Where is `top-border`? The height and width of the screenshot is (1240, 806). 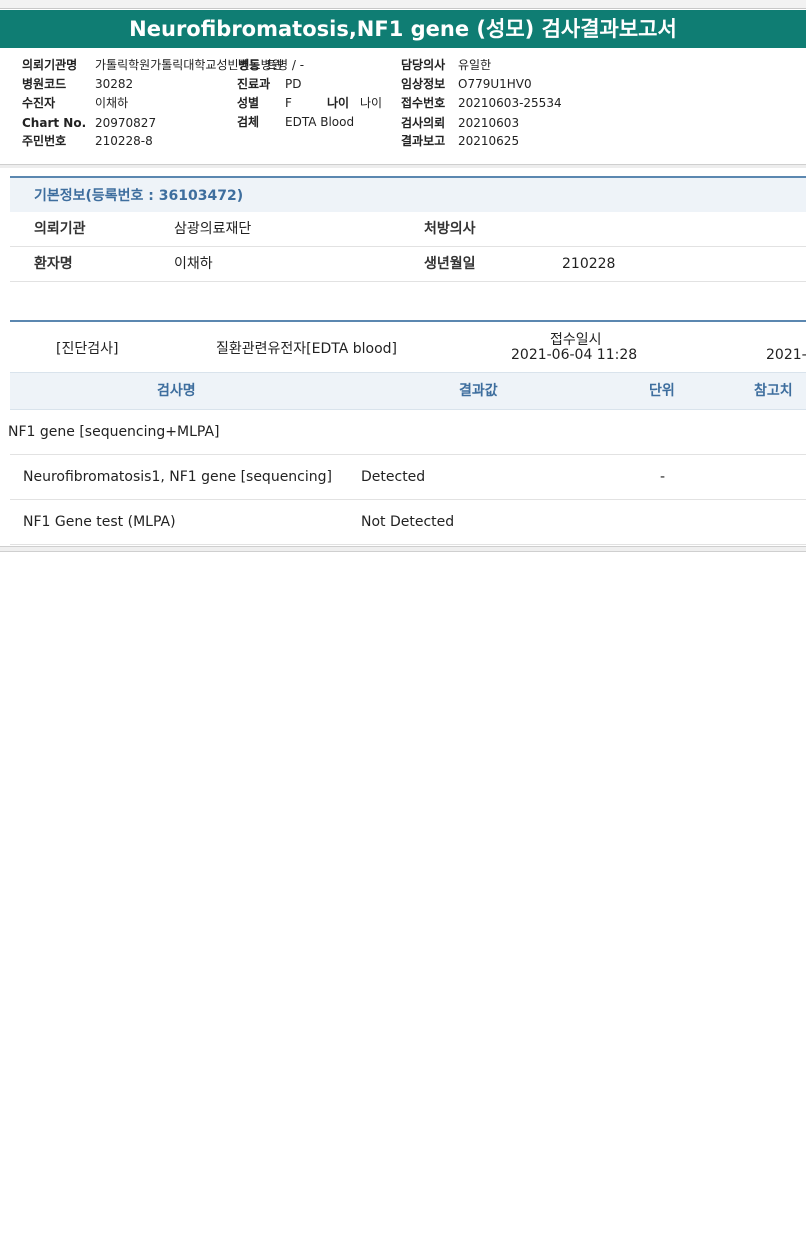
top-border is located at coordinates (403, 4).